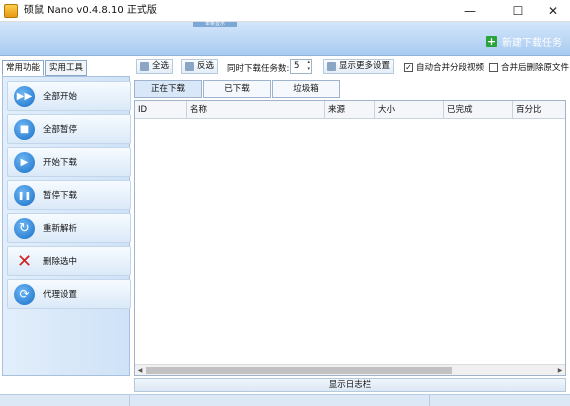  Describe the element at coordinates (24, 96) in the screenshot. I see `fast-forward-icon: ▶▶` at that location.